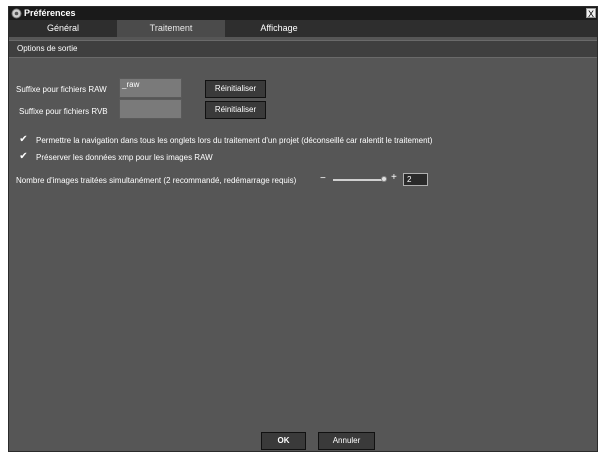 The width and height of the screenshot is (603, 454). I want to click on raw-suffix-input: _raw, so click(150, 88).